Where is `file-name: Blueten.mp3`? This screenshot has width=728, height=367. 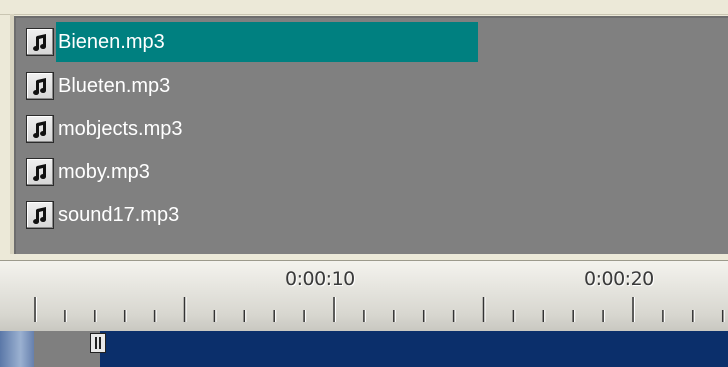
file-name: Blueten.mp3 is located at coordinates (114, 86).